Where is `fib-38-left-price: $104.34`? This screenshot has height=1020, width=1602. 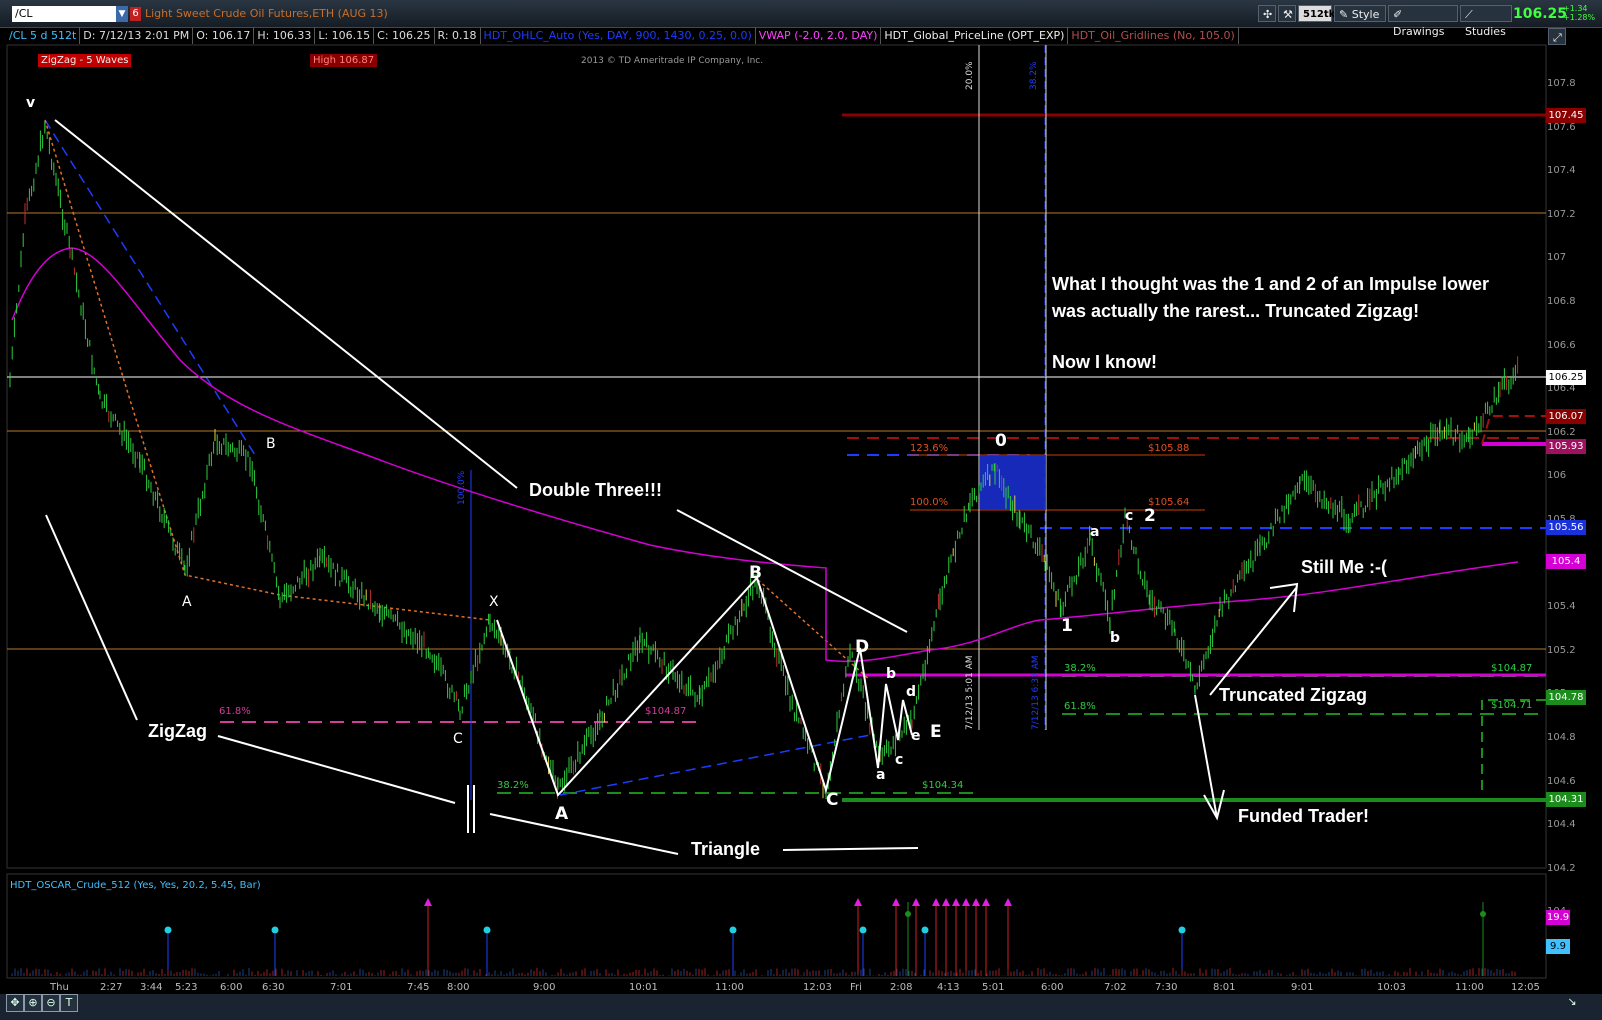
fib-38-left-price: $104.34 is located at coordinates (943, 785).